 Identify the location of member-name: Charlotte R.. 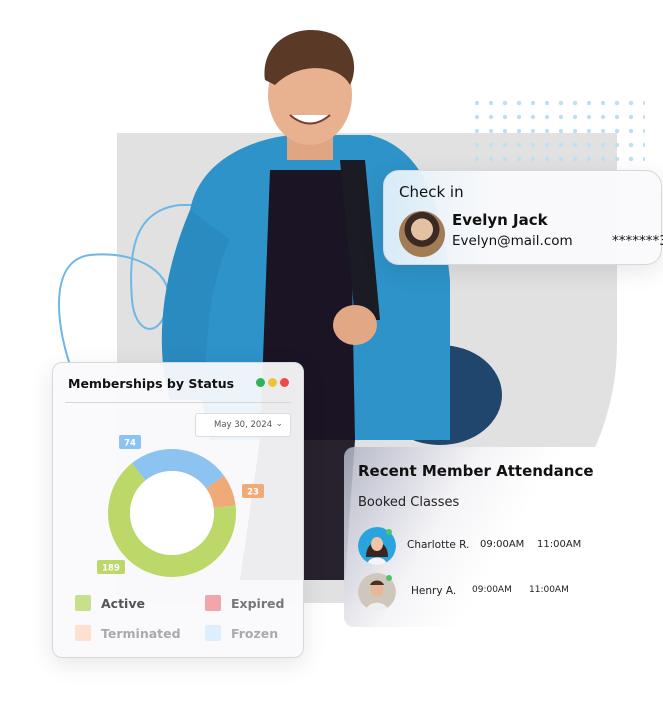
(438, 545).